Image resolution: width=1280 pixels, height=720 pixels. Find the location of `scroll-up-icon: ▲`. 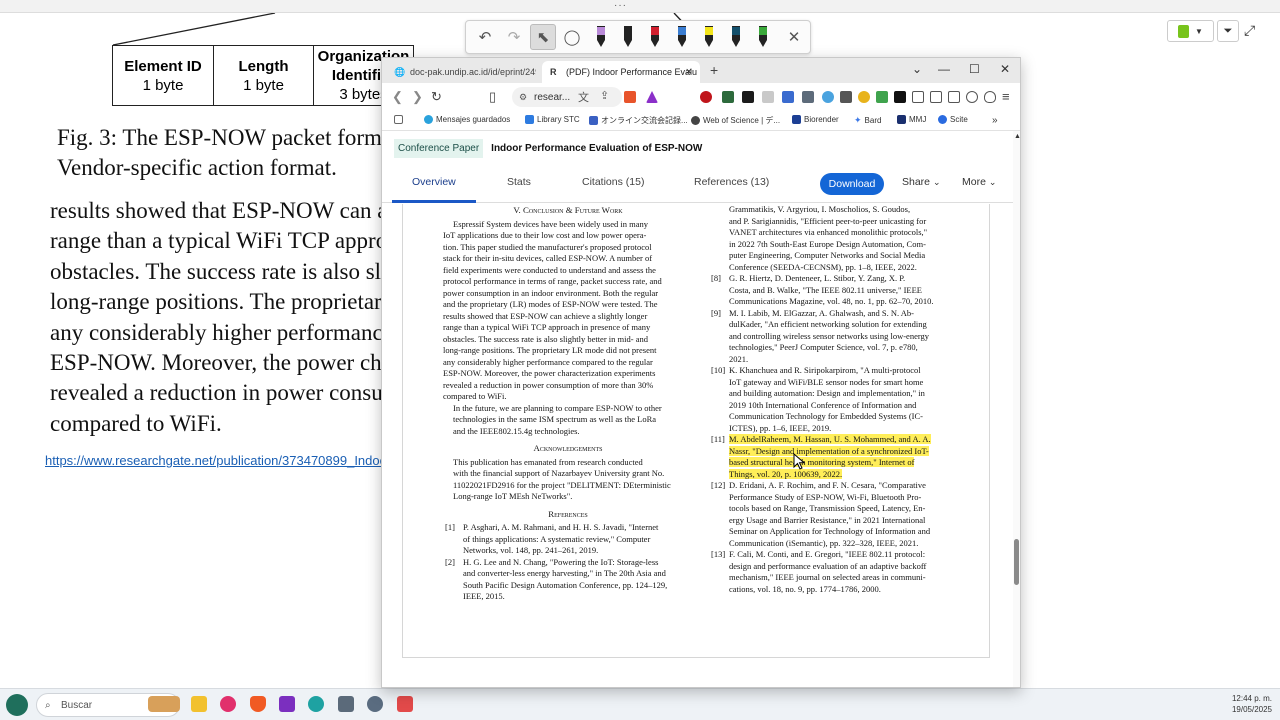

scroll-up-icon: ▲ is located at coordinates (1017, 136).